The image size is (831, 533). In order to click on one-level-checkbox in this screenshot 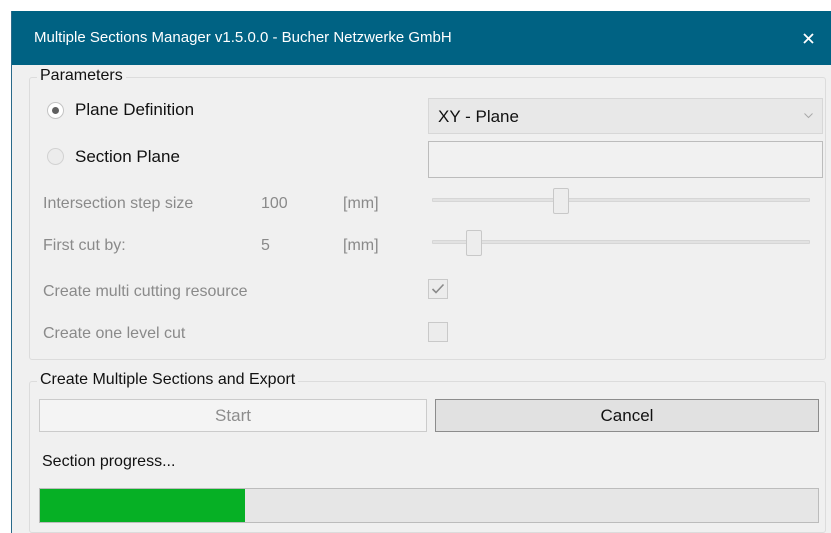, I will do `click(438, 332)`.